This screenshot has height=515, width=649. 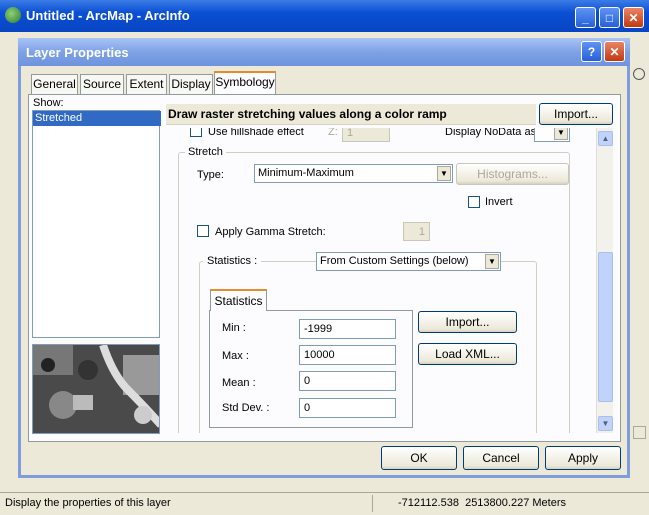 What do you see at coordinates (324, 52) in the screenshot?
I see `dialog-title-bar: Layer Properties ? ✕` at bounding box center [324, 52].